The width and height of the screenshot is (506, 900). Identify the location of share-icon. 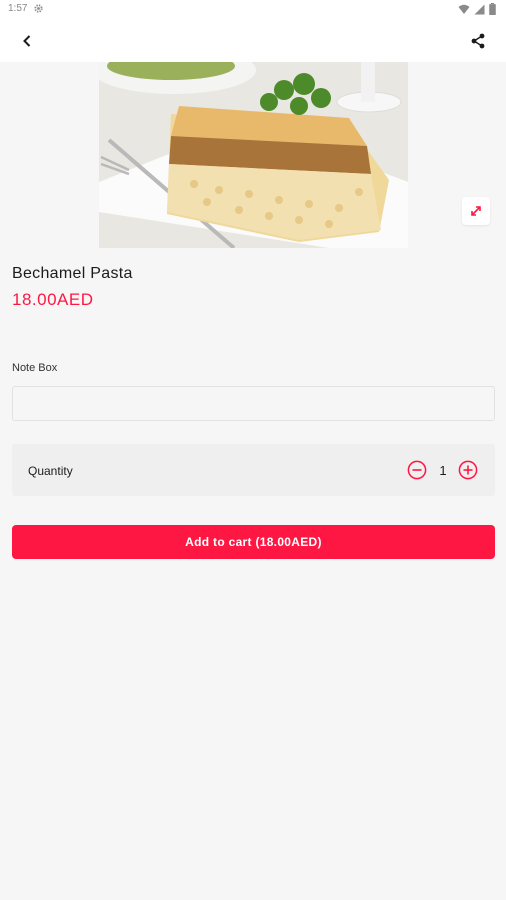
(478, 41).